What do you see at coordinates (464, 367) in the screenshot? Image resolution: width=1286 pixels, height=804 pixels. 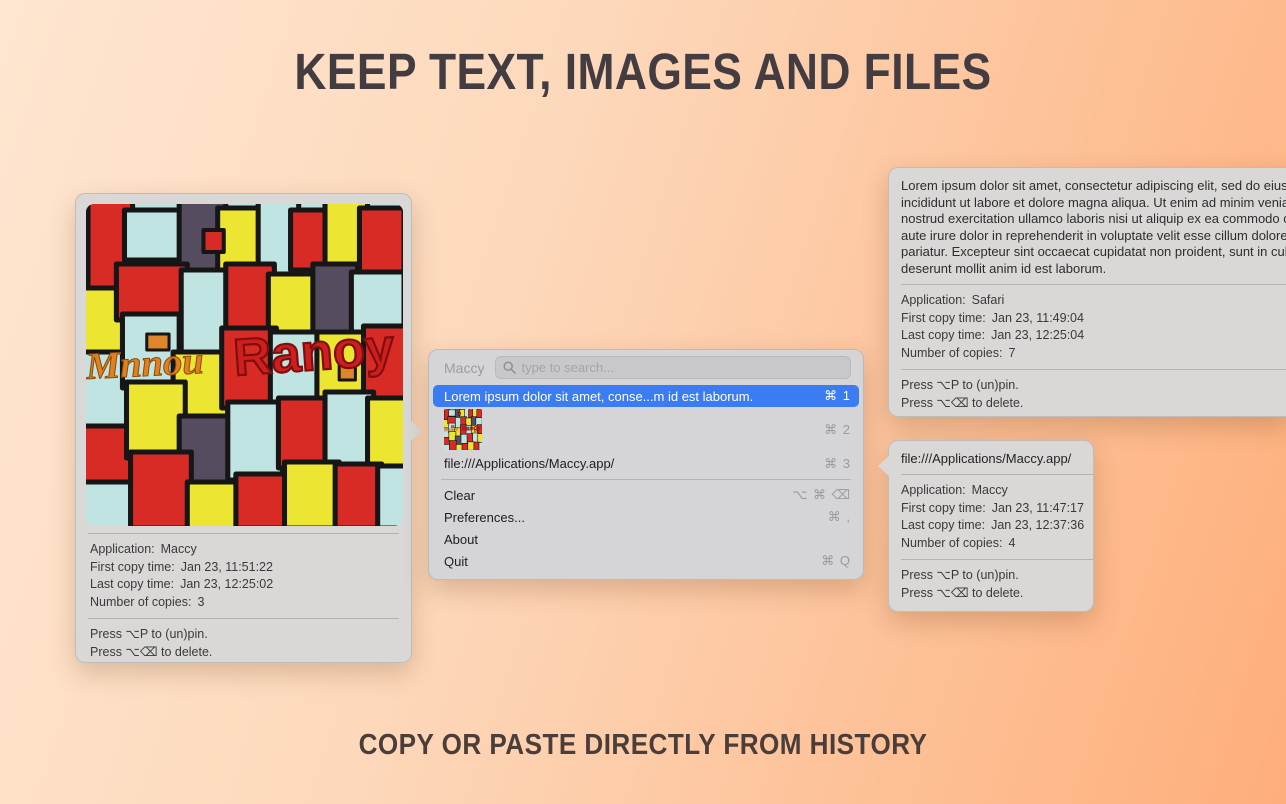 I see `app-title: Maccy` at bounding box center [464, 367].